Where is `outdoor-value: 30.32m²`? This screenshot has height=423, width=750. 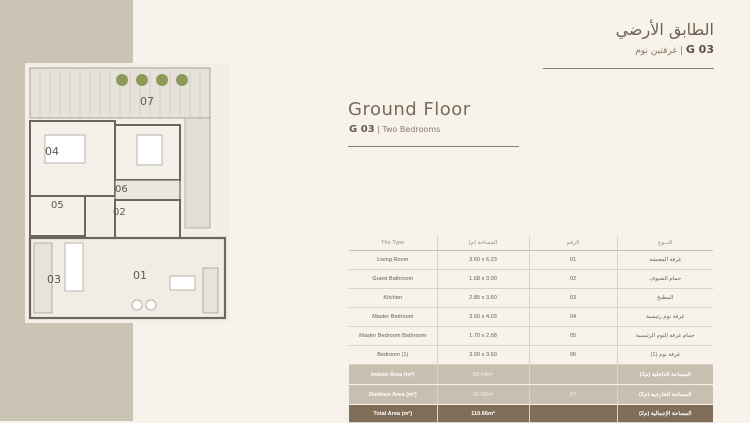 outdoor-value: 30.32m² is located at coordinates (482, 394).